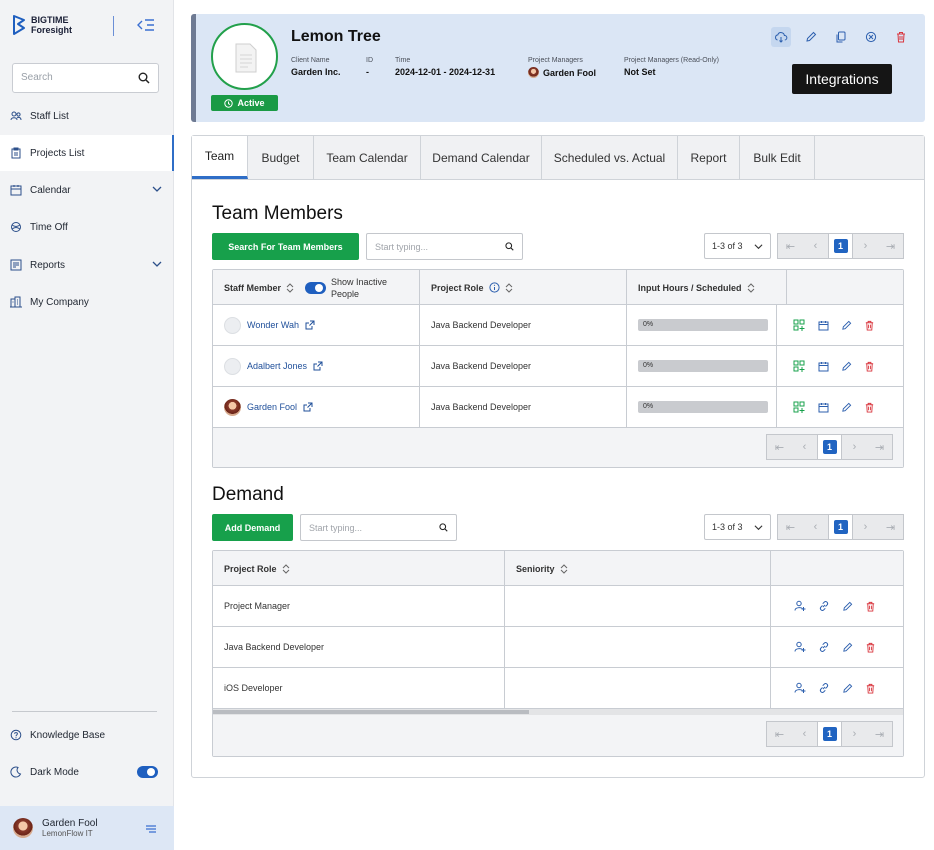 The height and width of the screenshot is (850, 934). What do you see at coordinates (42, 25) in the screenshot?
I see `brand-logo: BIGTIME Foresight` at bounding box center [42, 25].